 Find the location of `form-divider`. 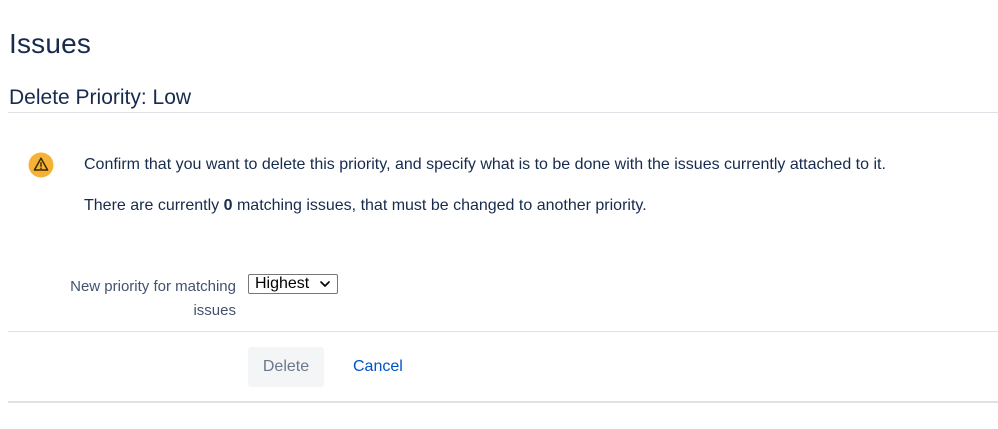

form-divider is located at coordinates (503, 331).